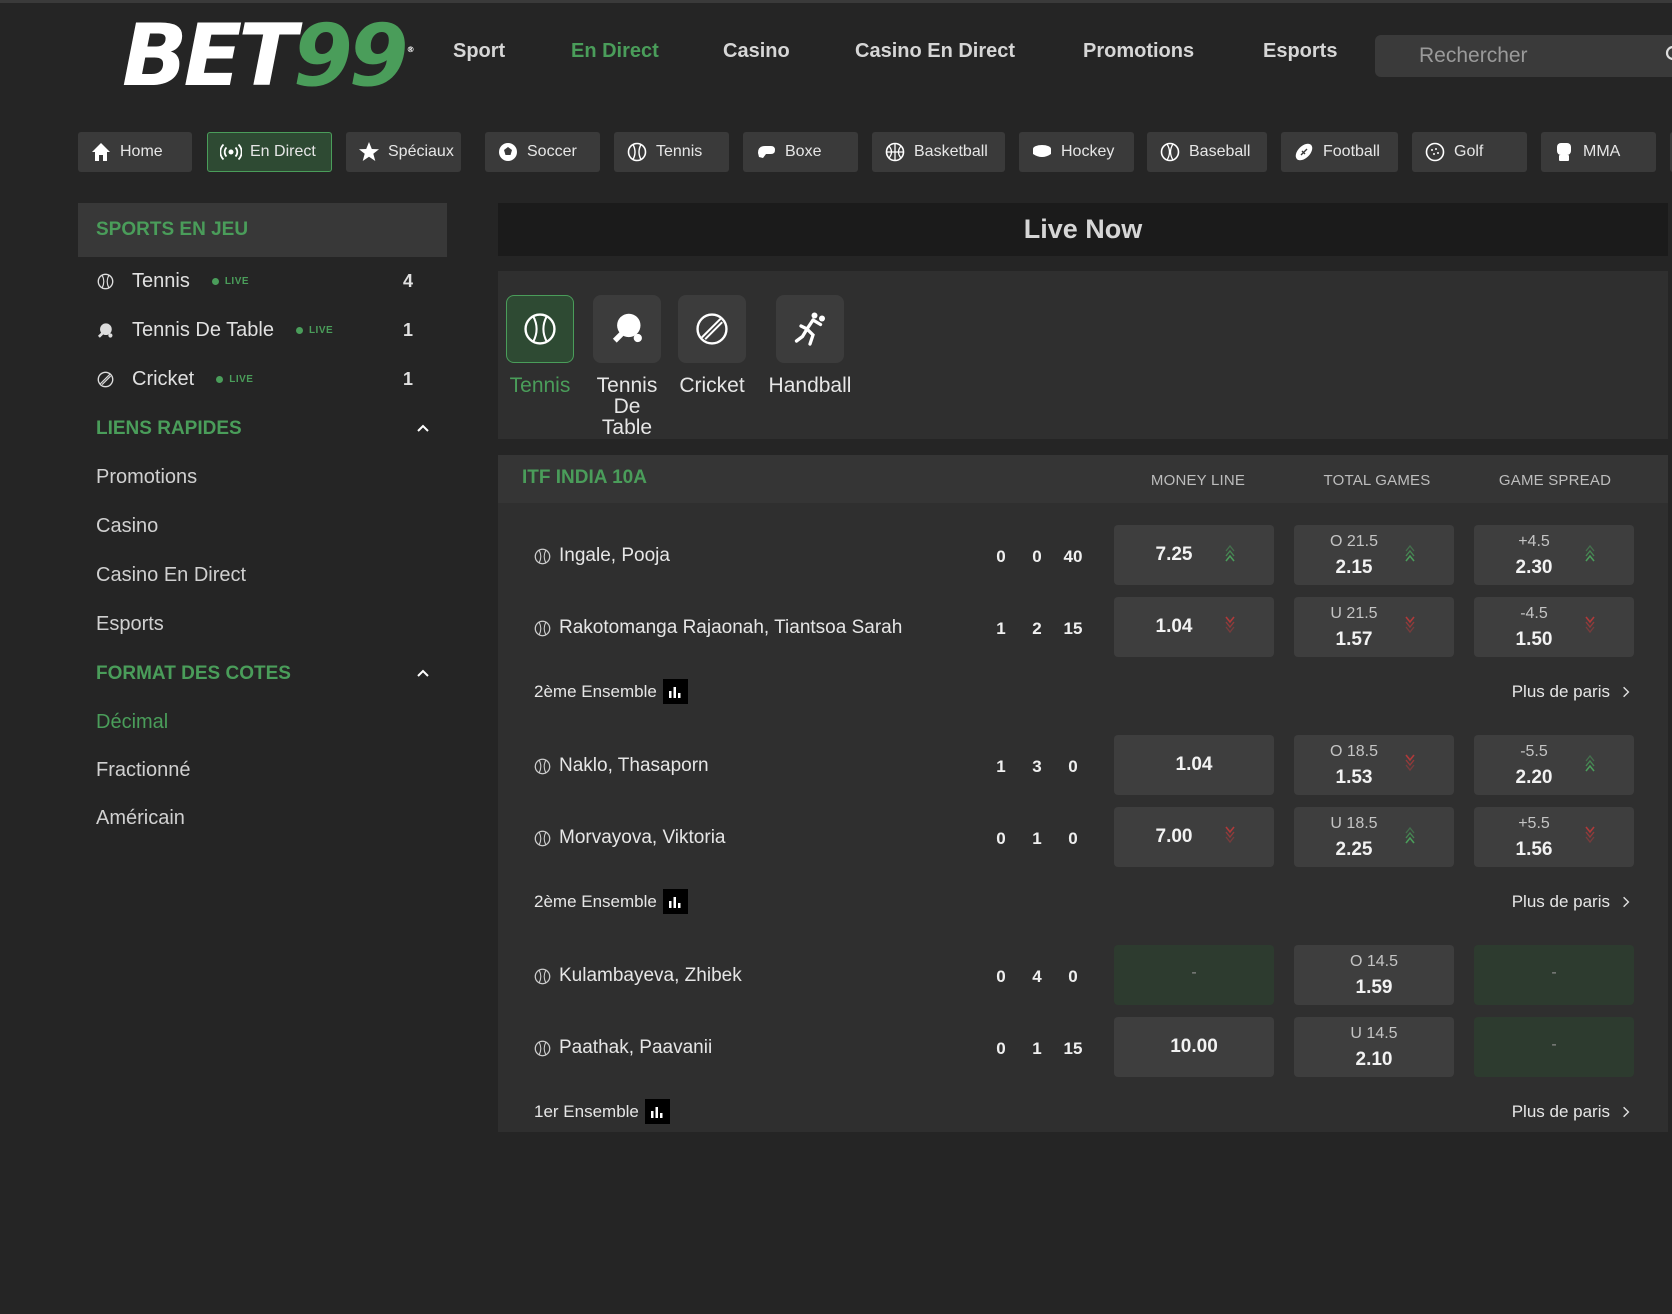  Describe the element at coordinates (369, 152) in the screenshot. I see `star-icon` at that location.